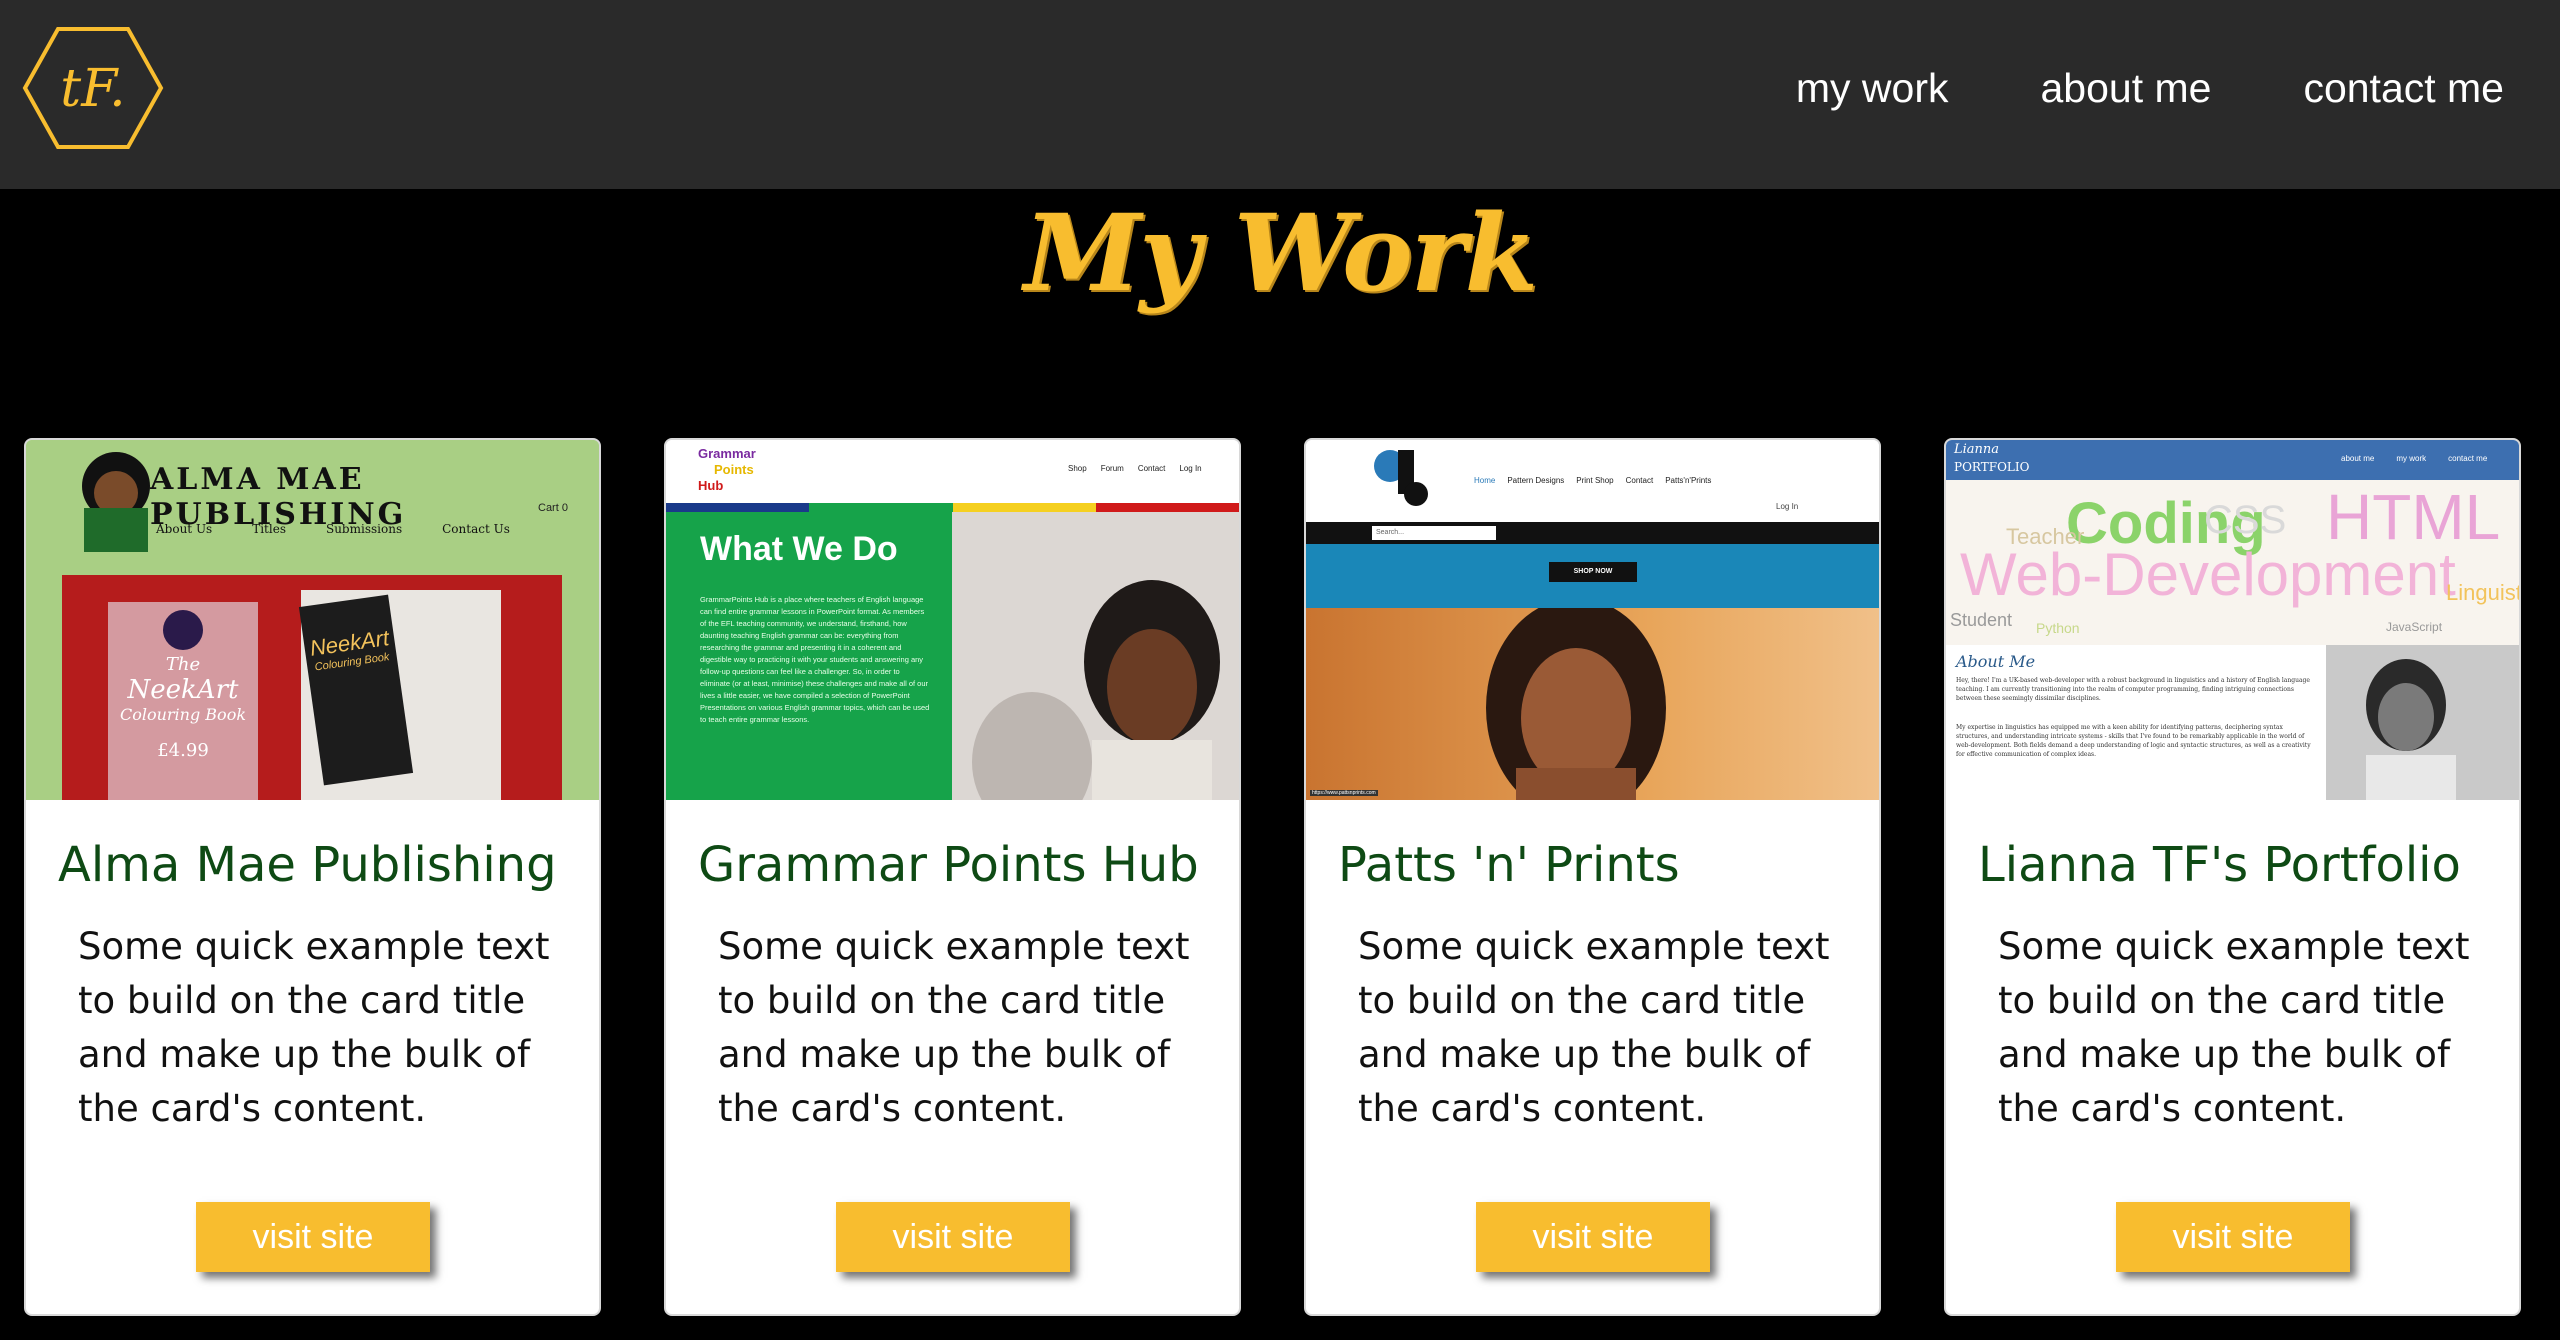 This screenshot has height=1340, width=2560. I want to click on thumb-menu-item: Titles, so click(269, 529).